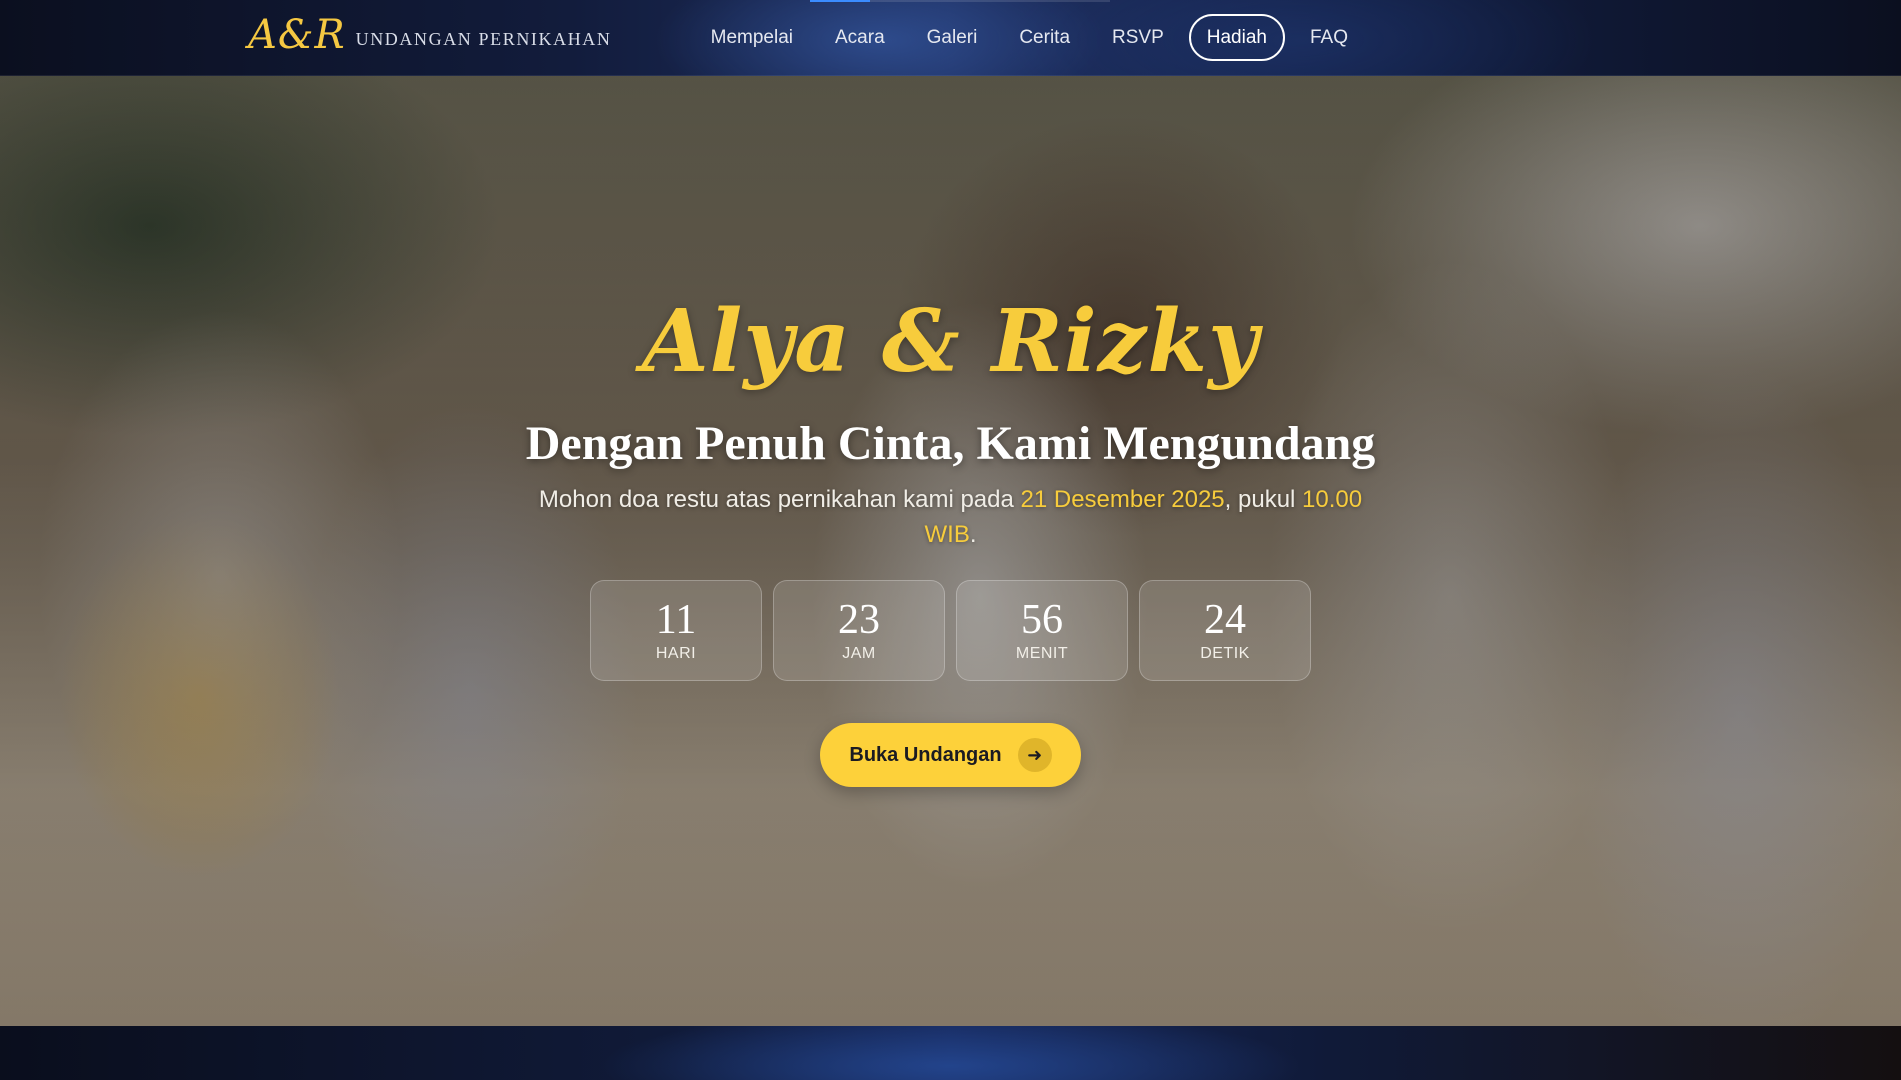  What do you see at coordinates (1034, 755) in the screenshot?
I see `arrow-right-icon: ➜` at bounding box center [1034, 755].